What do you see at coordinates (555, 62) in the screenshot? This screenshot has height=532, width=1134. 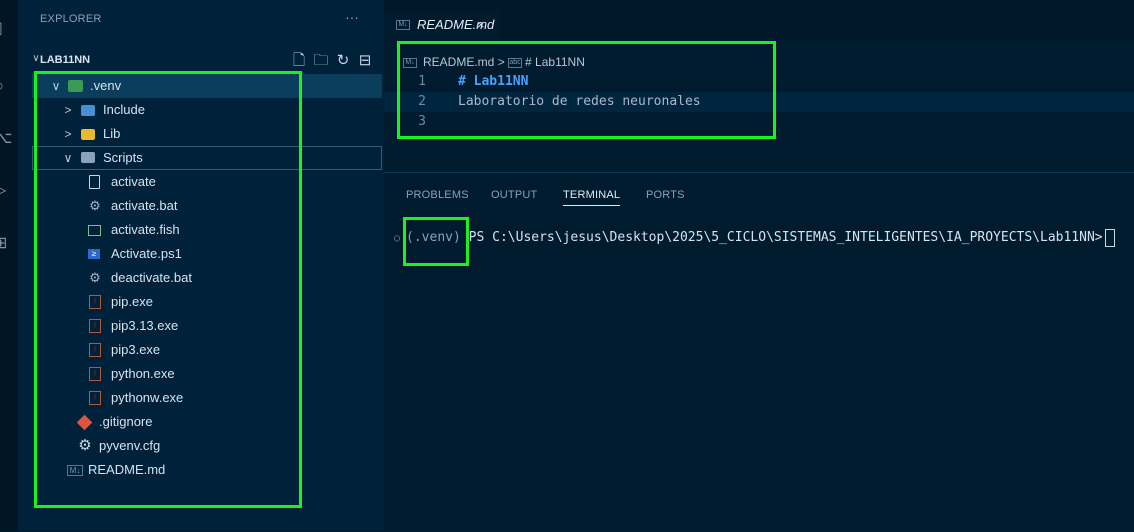 I see `breadcrumb-symbol: # Lab11NN` at bounding box center [555, 62].